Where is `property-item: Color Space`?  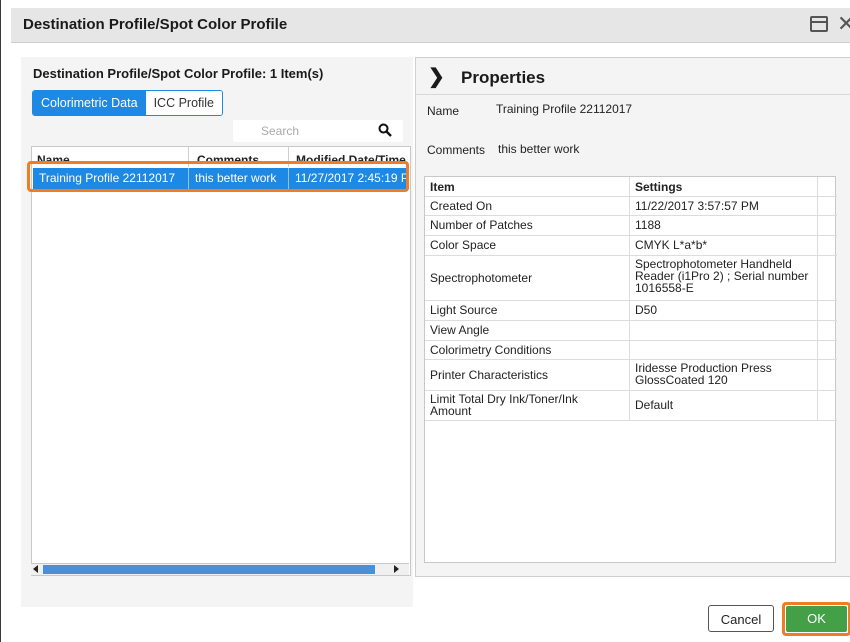
property-item: Color Space is located at coordinates (463, 245).